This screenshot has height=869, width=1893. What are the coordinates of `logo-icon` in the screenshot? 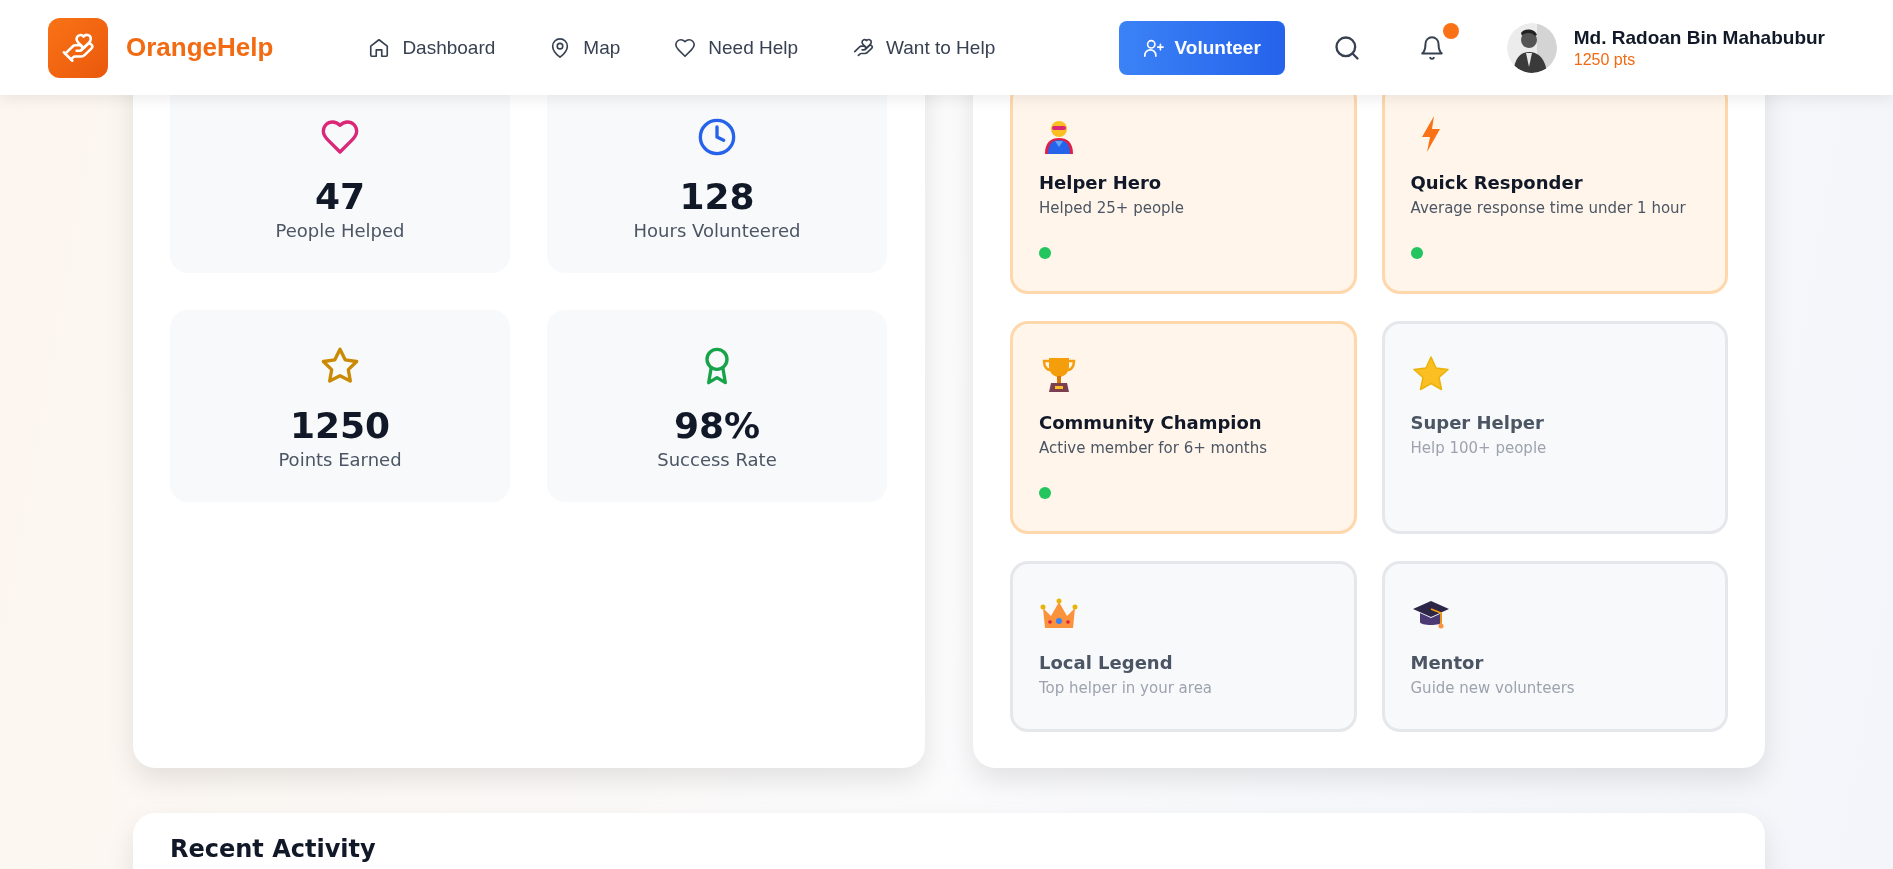 It's located at (78, 47).